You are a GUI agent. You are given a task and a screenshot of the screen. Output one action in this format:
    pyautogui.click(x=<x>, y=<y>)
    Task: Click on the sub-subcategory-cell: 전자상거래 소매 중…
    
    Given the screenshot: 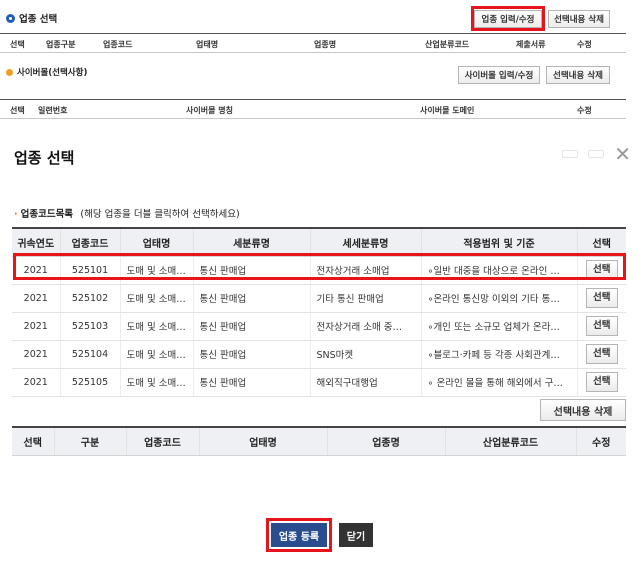 What is the action you would take?
    pyautogui.click(x=366, y=326)
    